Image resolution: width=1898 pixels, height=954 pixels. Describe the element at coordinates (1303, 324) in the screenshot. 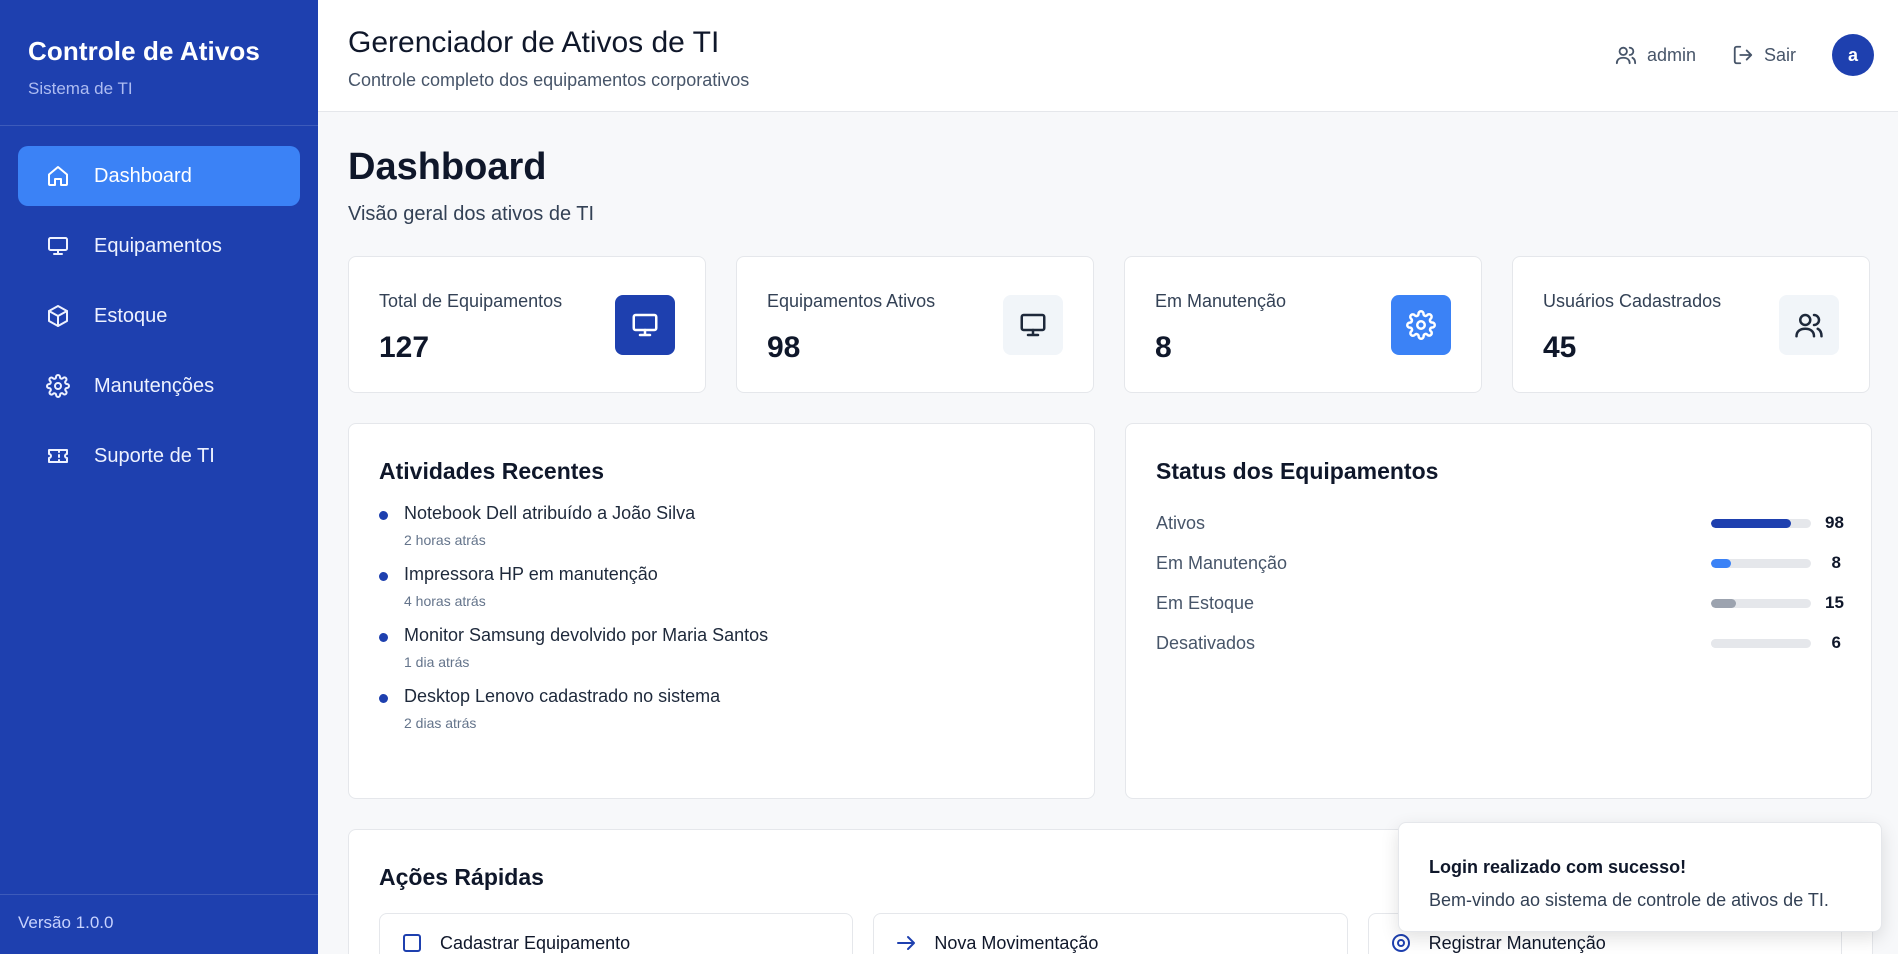

I see `stat-card-manutencao: Em Manutenção 8` at that location.